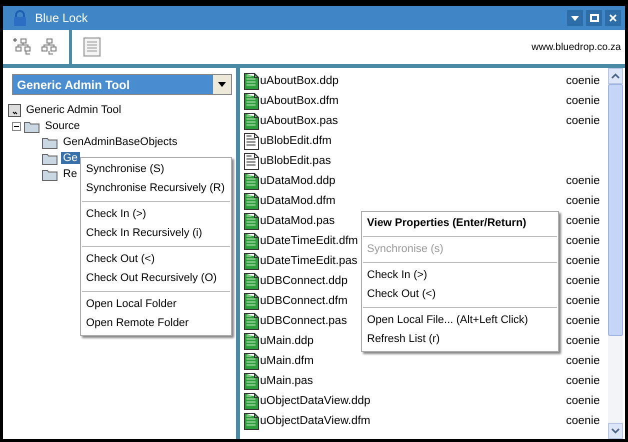 The width and height of the screenshot is (628, 442). What do you see at coordinates (62, 126) in the screenshot?
I see `tree-item: Source` at bounding box center [62, 126].